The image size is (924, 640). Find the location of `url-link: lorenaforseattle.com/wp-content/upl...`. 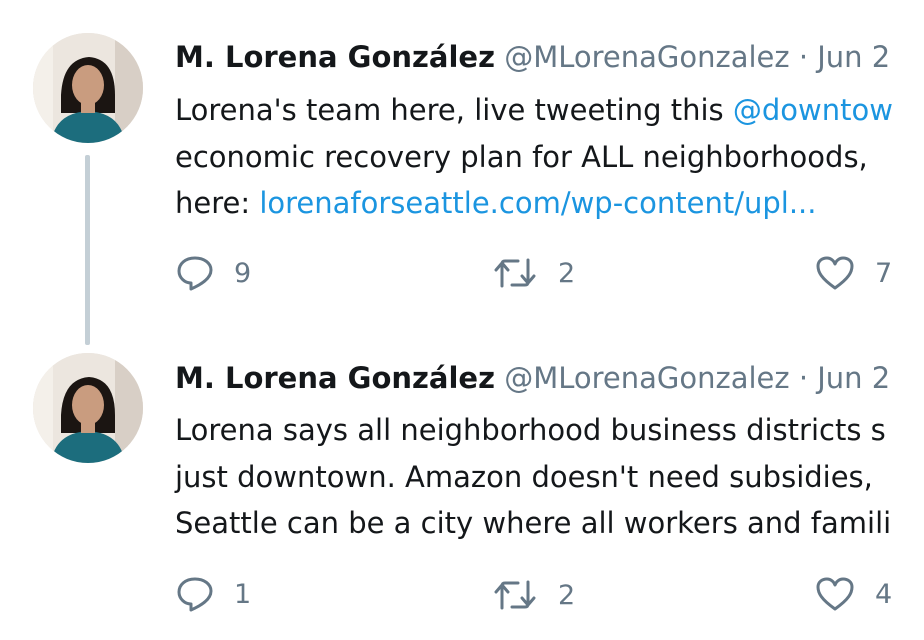

url-link: lorenaforseattle.com/wp-content/upl... is located at coordinates (537, 203).